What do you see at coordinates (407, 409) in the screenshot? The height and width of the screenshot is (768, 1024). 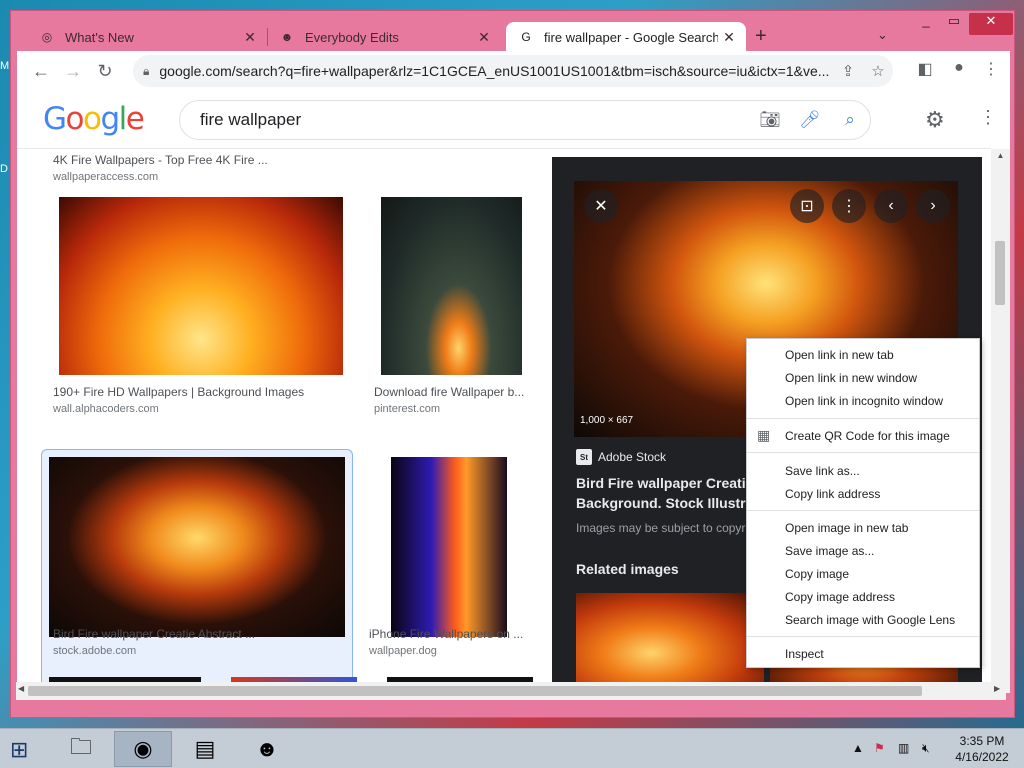 I see `result-site: pinterest.com` at bounding box center [407, 409].